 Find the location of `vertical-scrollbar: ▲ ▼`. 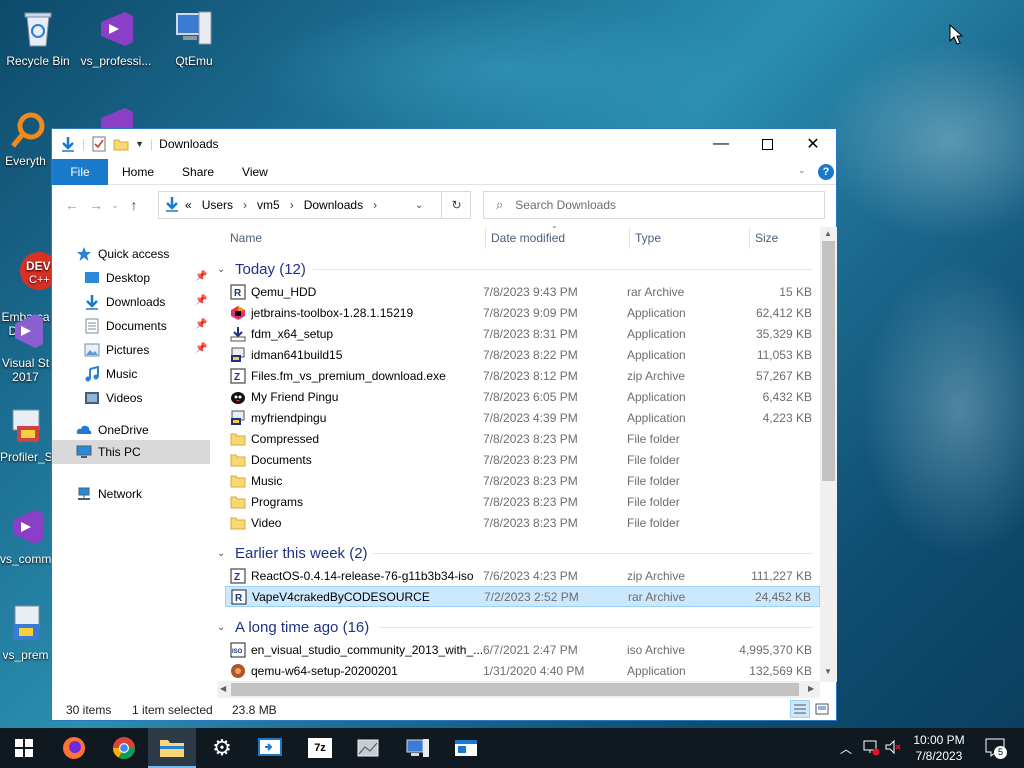

vertical-scrollbar: ▲ ▼ is located at coordinates (828, 454).